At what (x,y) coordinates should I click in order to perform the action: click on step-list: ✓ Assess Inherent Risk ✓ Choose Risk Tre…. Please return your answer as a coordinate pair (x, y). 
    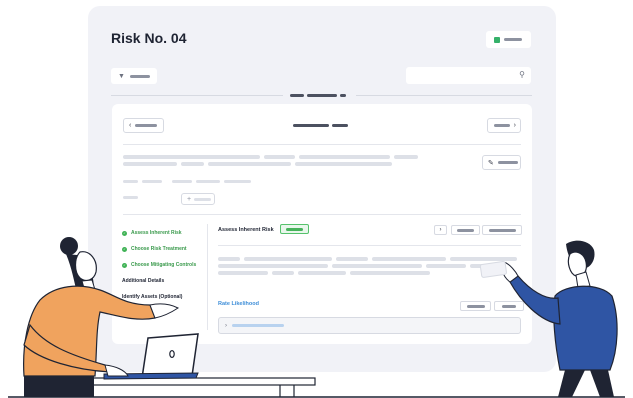
    Looking at the image, I should click on (164, 265).